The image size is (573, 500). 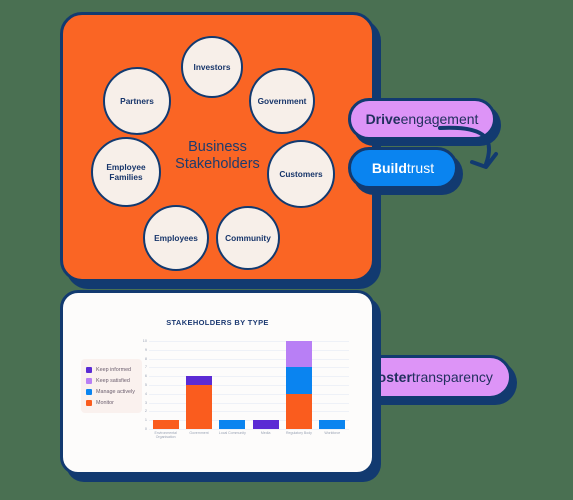 I want to click on chart-legend-item: Monitor, so click(x=110, y=402).